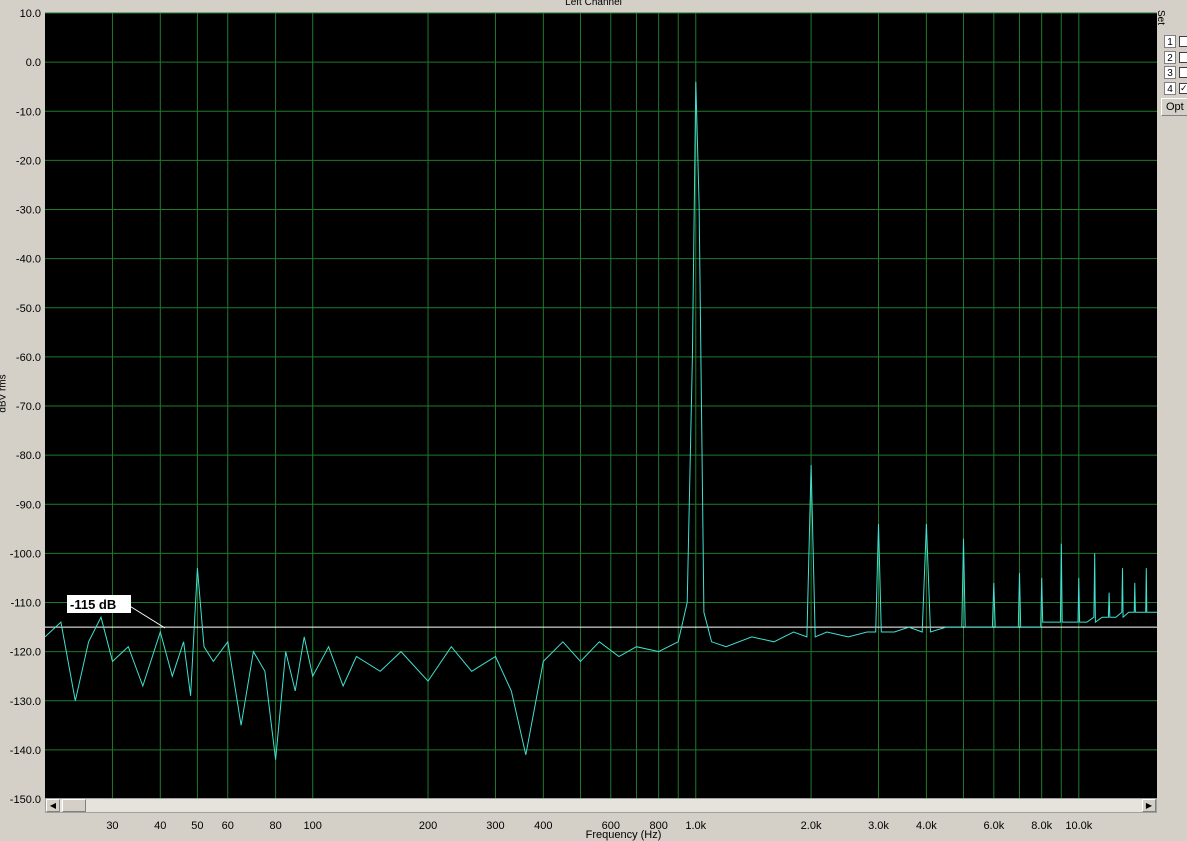 The image size is (1187, 841). What do you see at coordinates (1170, 88) in the screenshot?
I see `trace-number: 4` at bounding box center [1170, 88].